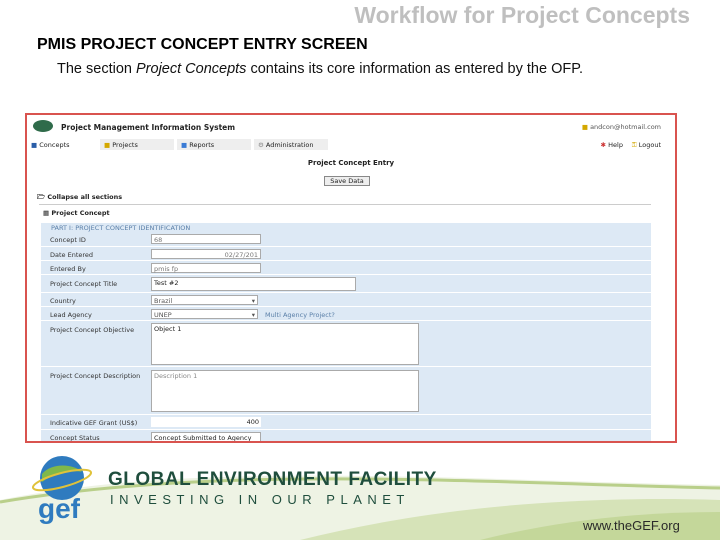 This screenshot has height=540, width=720. Describe the element at coordinates (163, 315) in the screenshot. I see `lead-agency-value: UNEP` at that location.